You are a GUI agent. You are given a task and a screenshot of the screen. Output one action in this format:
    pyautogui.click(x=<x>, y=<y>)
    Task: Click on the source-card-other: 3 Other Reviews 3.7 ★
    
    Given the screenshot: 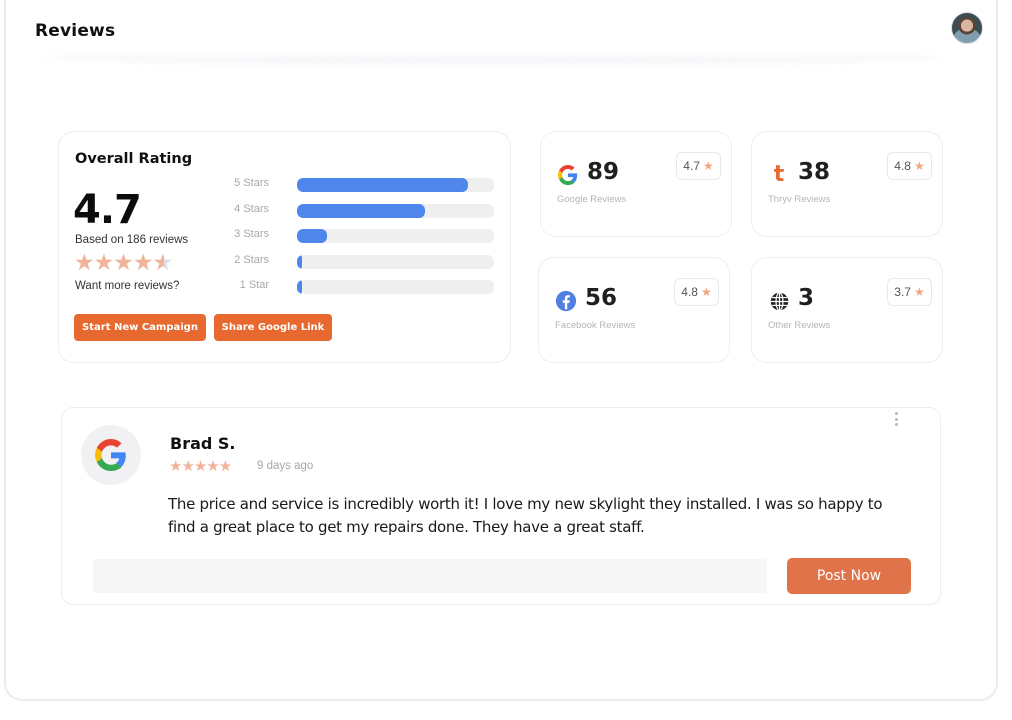 What is the action you would take?
    pyautogui.click(x=847, y=310)
    